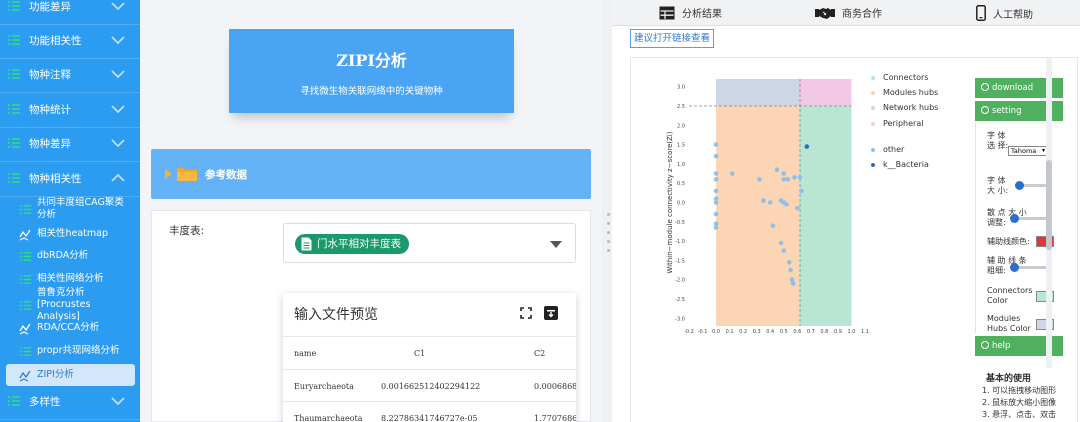  I want to click on gear-icon, so click(985, 110).